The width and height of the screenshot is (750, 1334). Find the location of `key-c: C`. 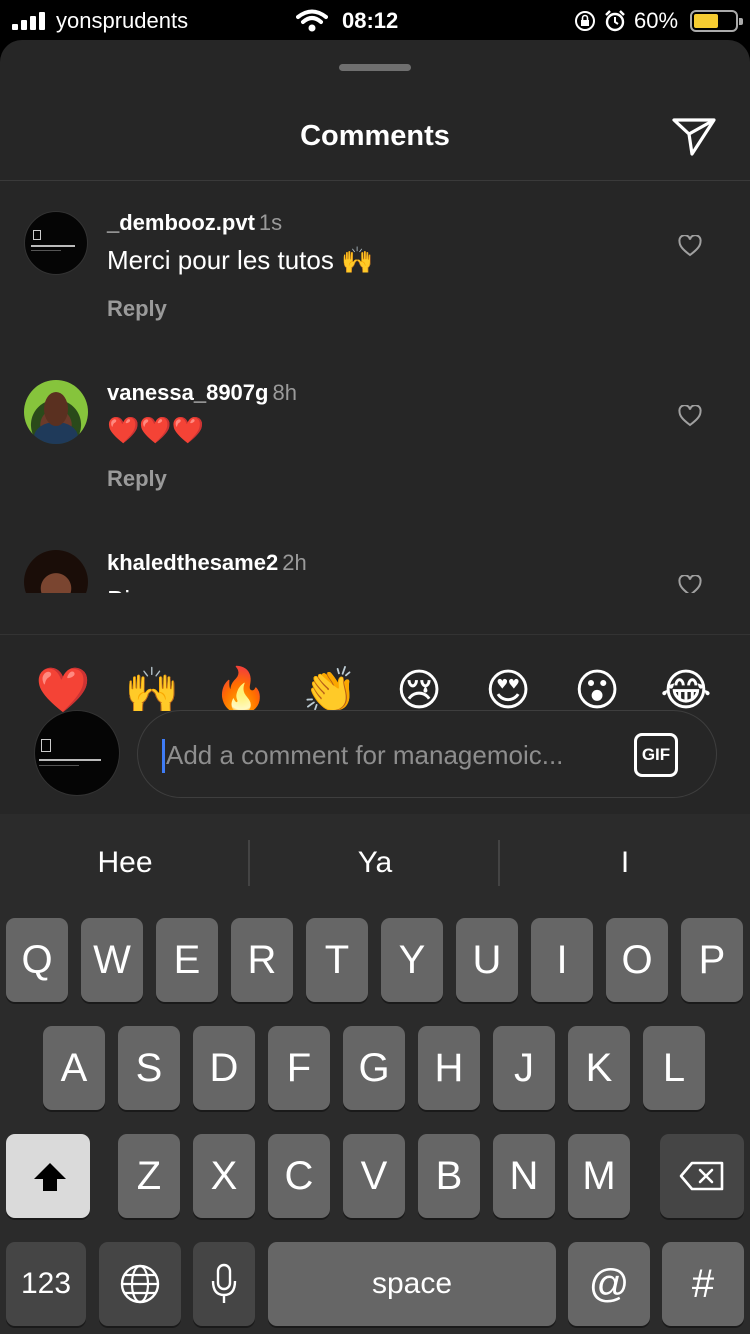

key-c: C is located at coordinates (299, 1176).